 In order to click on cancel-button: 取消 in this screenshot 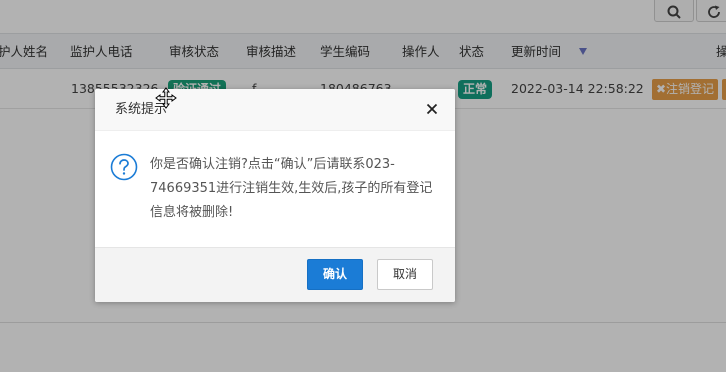, I will do `click(405, 274)`.